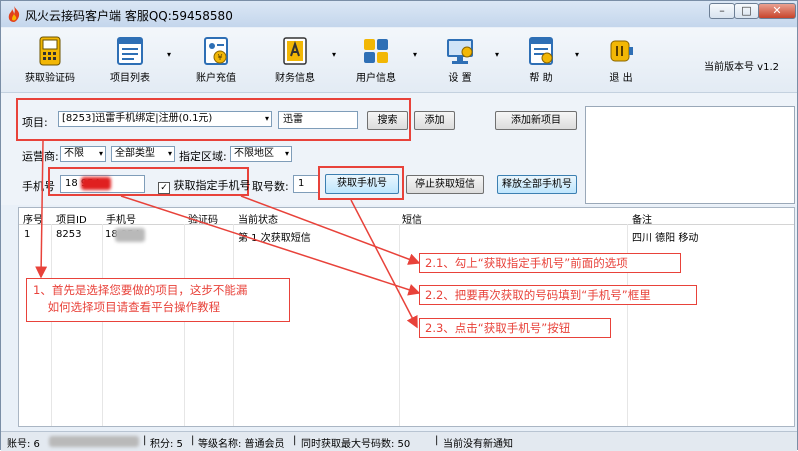 This screenshot has width=798, height=451. Describe the element at coordinates (558, 295) in the screenshot. I see `callout-step22: 2.2、把要再次获取的号码填到“手机号”框里` at that location.